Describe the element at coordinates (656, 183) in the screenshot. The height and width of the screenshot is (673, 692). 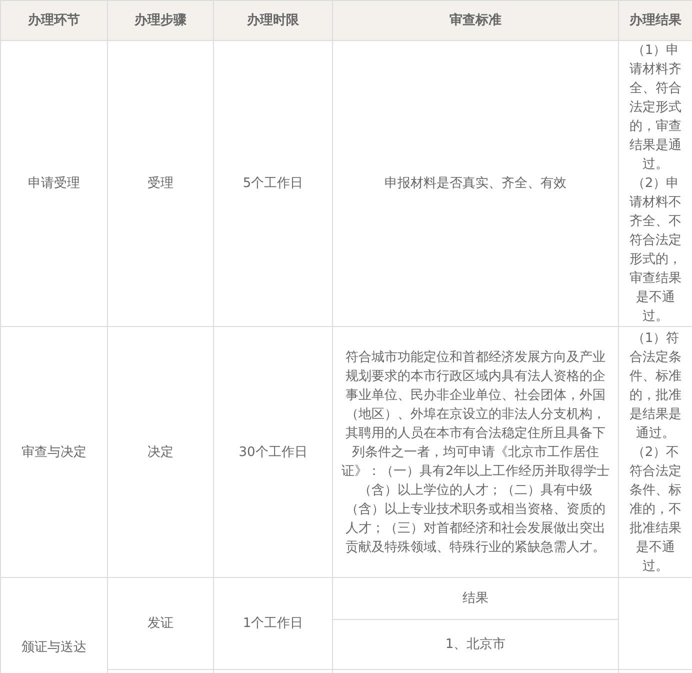
I see `table-cell: （1）申请材料齐全、符合法定形式的，审查结果是通过。（2）申请材料不齐全、不符合法定形式的，审查结果是不通过。` at that location.